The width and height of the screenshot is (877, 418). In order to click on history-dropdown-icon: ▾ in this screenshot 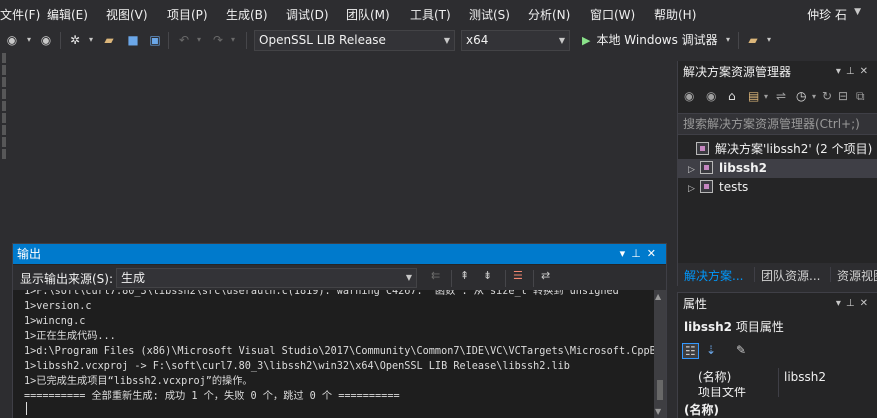, I will do `click(814, 96)`.